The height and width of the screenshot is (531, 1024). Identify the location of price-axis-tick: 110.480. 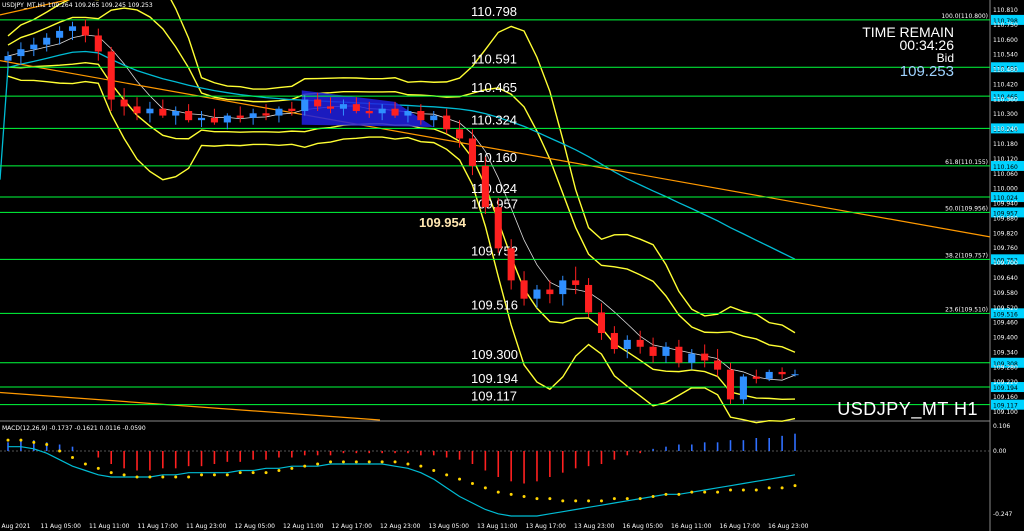
(1005, 70).